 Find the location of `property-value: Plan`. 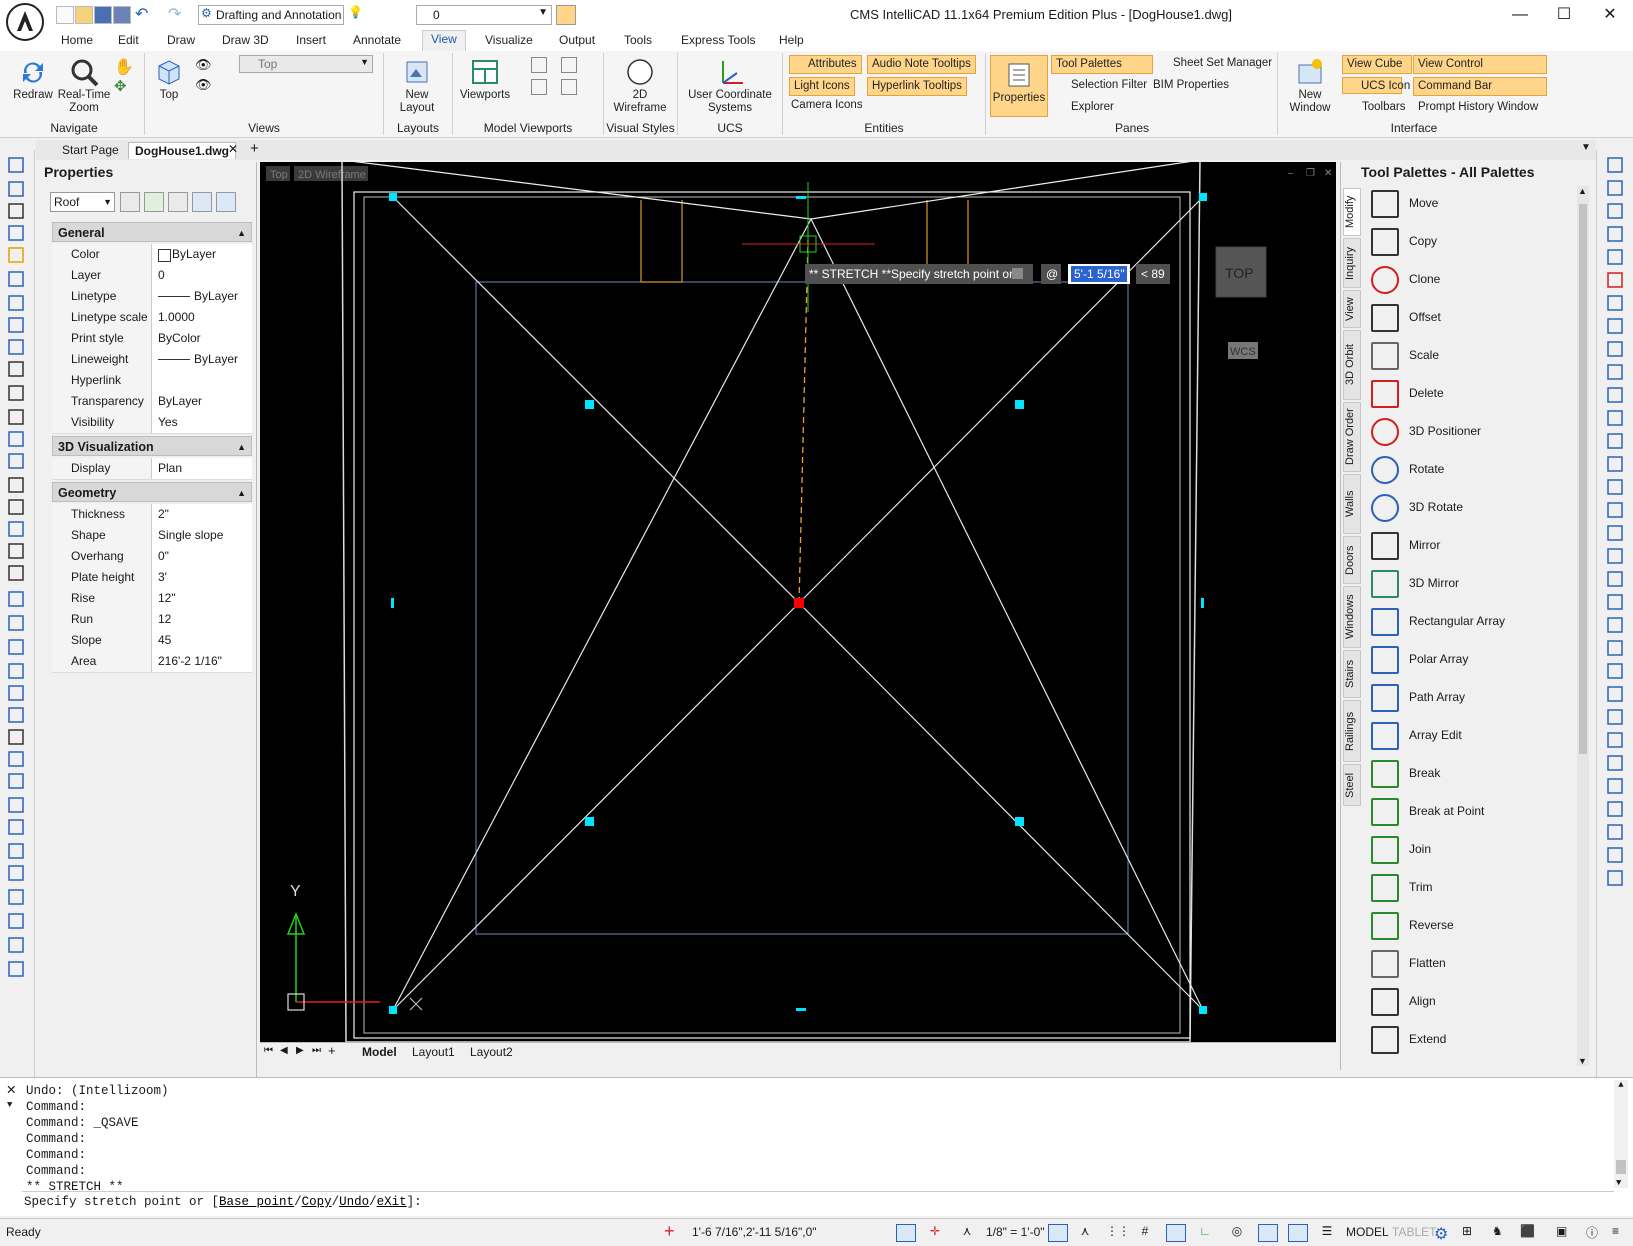

property-value: Plan is located at coordinates (204, 468).